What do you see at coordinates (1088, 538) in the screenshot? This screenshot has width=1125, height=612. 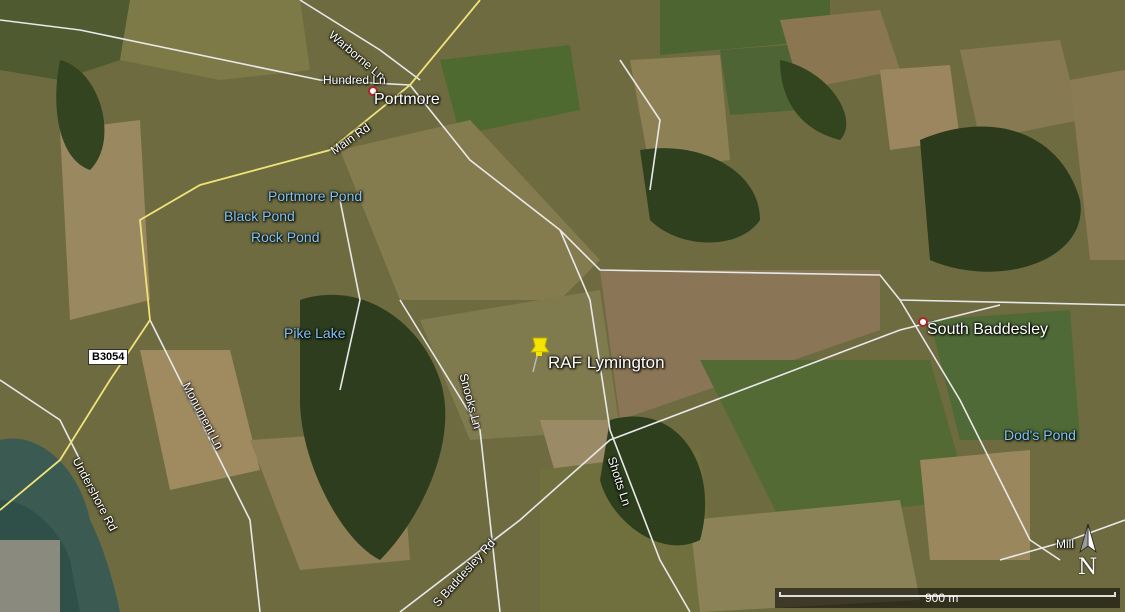 I see `north-arrow-icon` at bounding box center [1088, 538].